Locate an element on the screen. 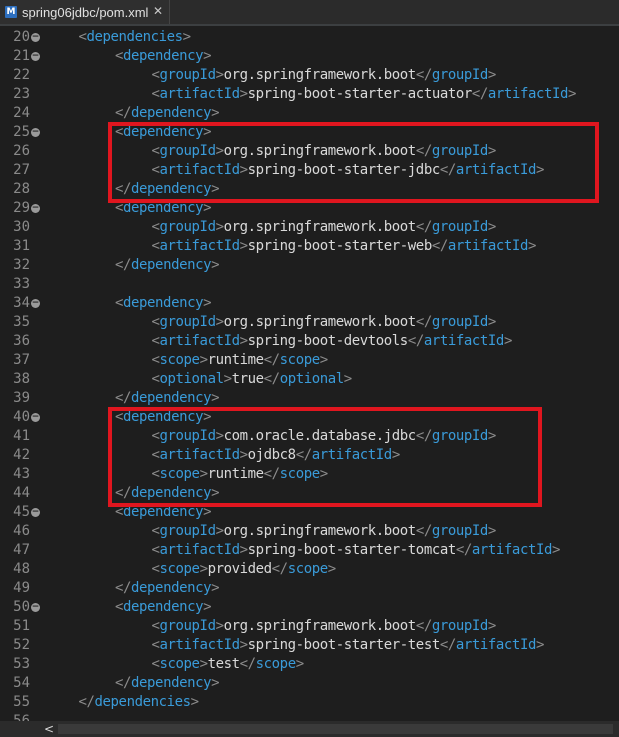 The width and height of the screenshot is (619, 737). line-number: 37 is located at coordinates (21, 360).